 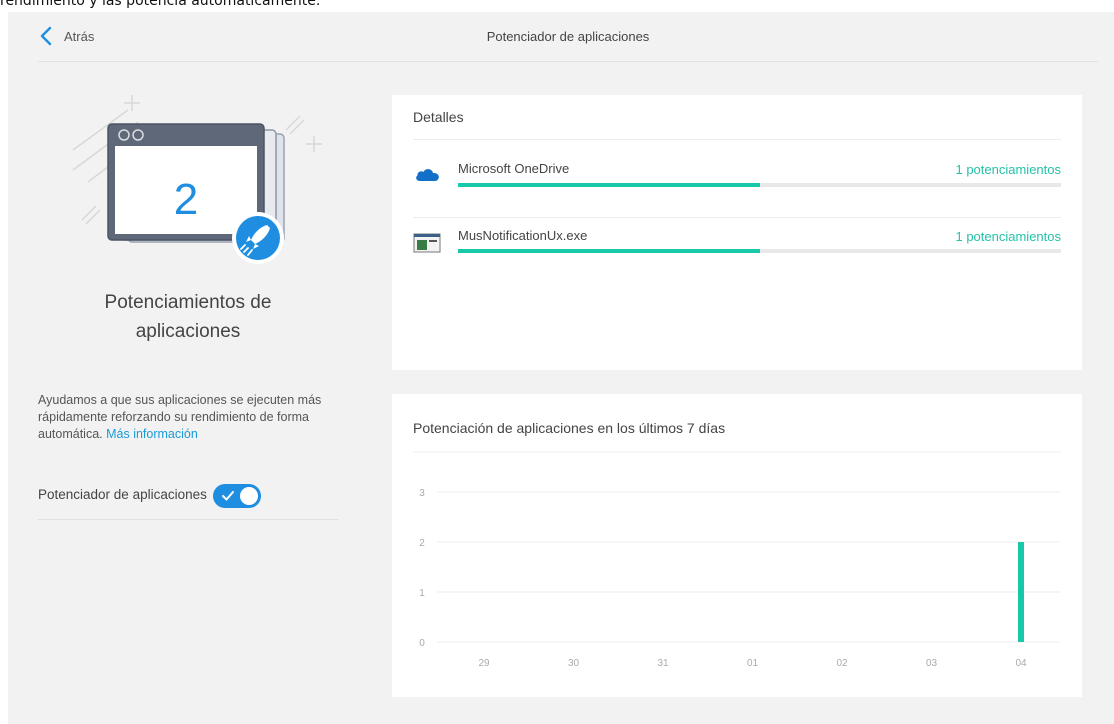 What do you see at coordinates (842, 663) in the screenshot?
I see `x-tick-label: 02` at bounding box center [842, 663].